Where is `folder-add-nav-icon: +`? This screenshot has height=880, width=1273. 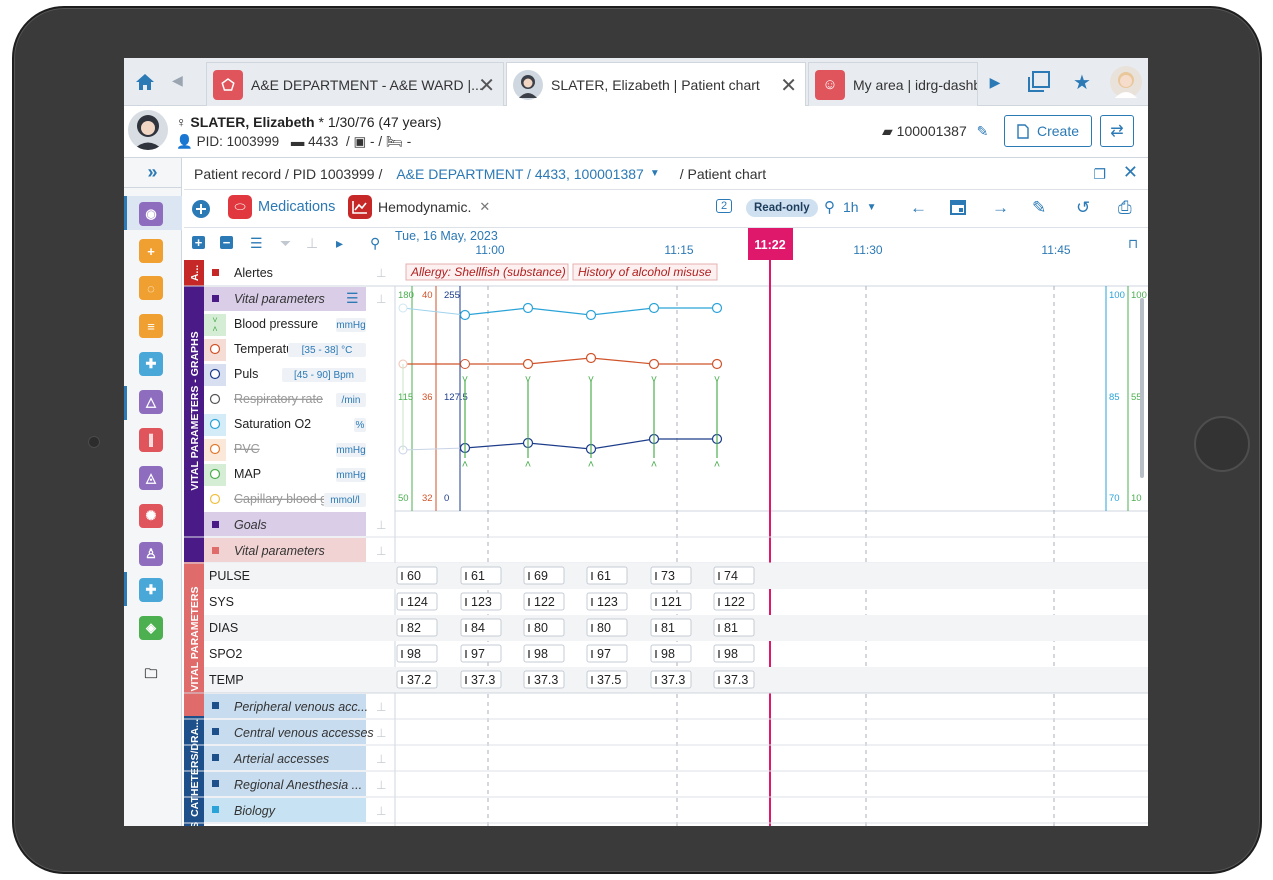 folder-add-nav-icon: + is located at coordinates (151, 251).